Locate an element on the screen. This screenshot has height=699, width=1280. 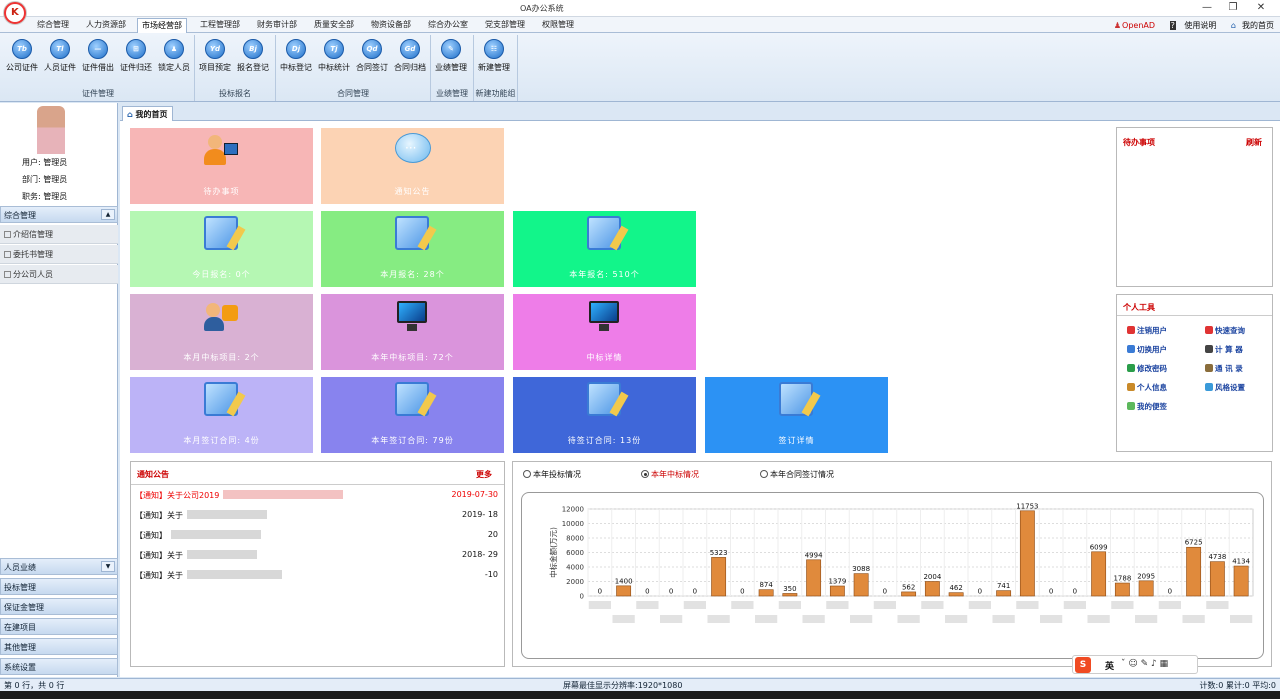
tool-item-1: 快速查询 is located at coordinates (1225, 330).